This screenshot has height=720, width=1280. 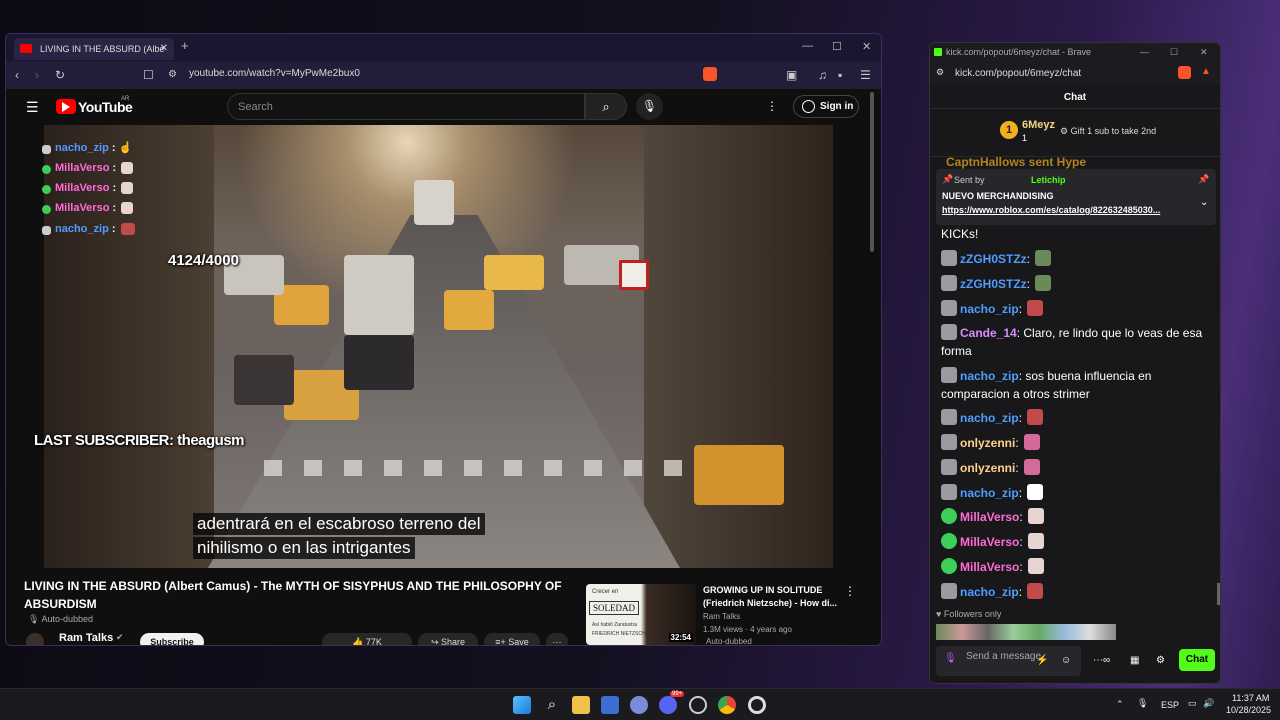 What do you see at coordinates (988, 333) in the screenshot?
I see `chat-username: Cande_14` at bounding box center [988, 333].